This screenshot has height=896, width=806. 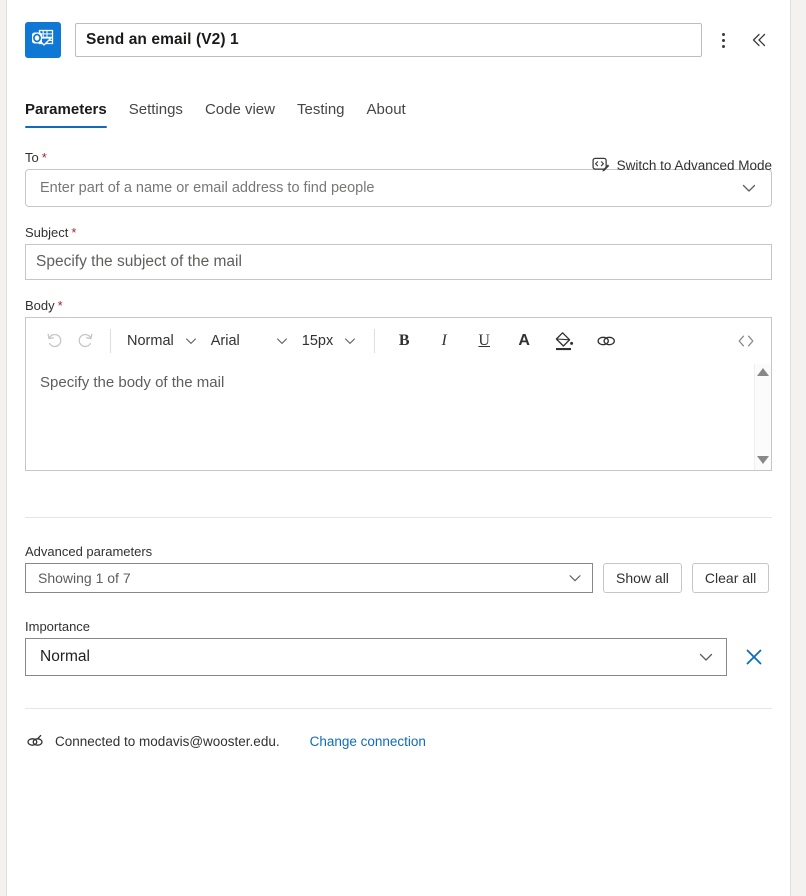 I want to click on link-icon, so click(x=606, y=341).